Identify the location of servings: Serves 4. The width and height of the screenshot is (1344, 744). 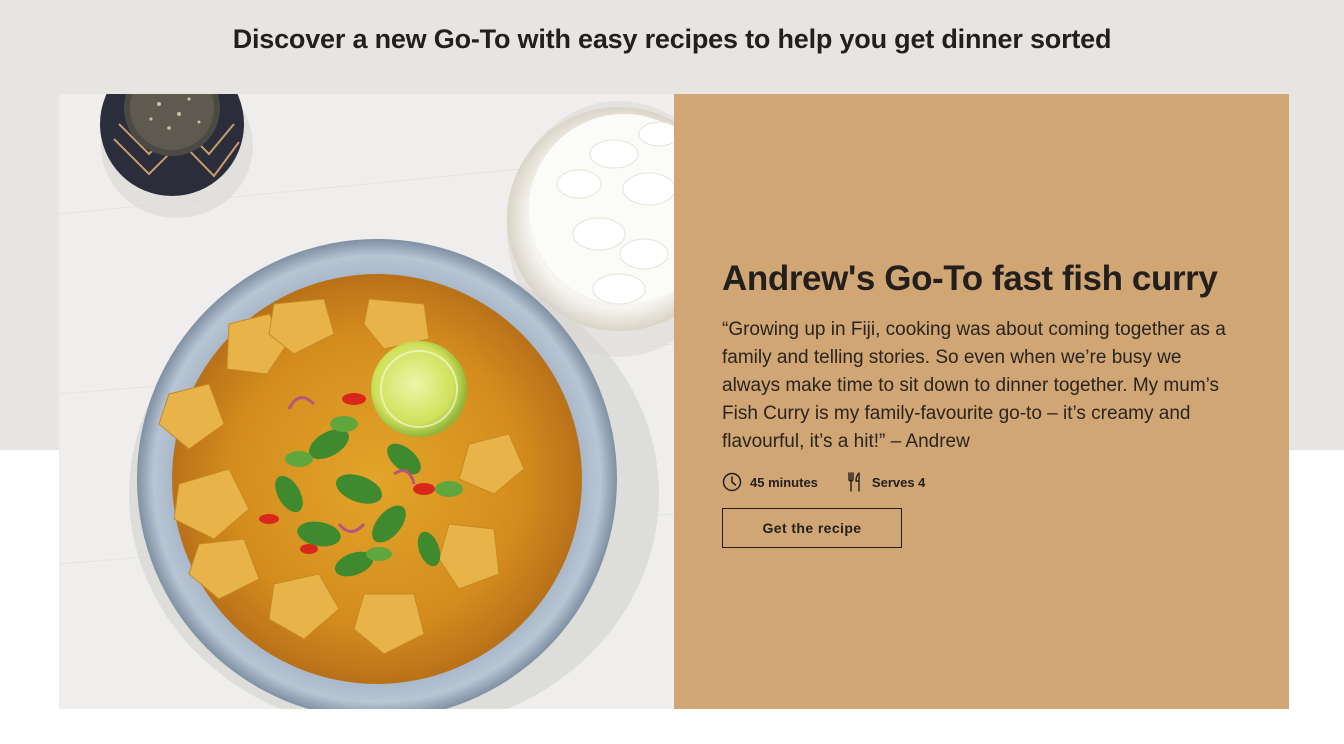
(886, 482).